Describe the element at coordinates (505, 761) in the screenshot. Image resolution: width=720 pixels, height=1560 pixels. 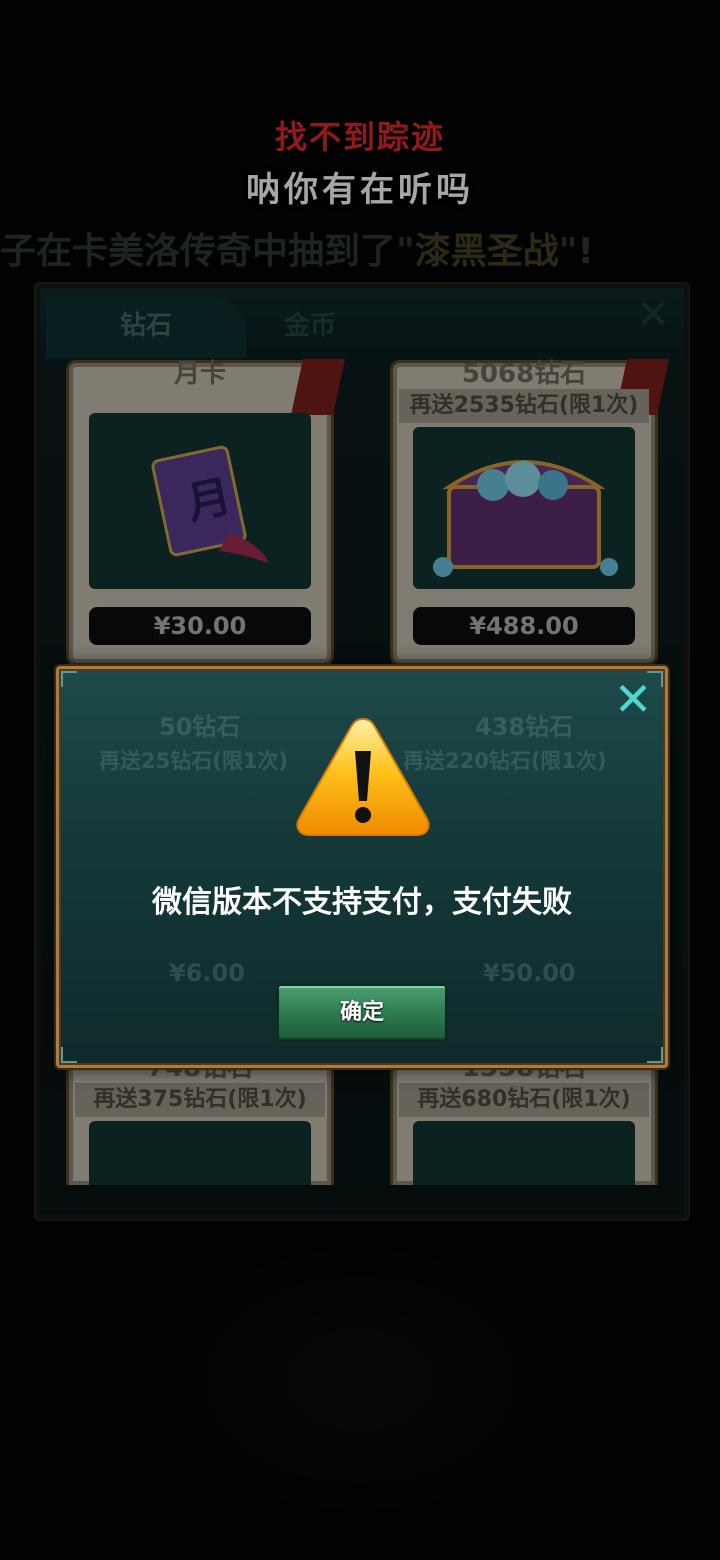
I see `ghost-bonus: 再送220钻石(限1次)` at that location.